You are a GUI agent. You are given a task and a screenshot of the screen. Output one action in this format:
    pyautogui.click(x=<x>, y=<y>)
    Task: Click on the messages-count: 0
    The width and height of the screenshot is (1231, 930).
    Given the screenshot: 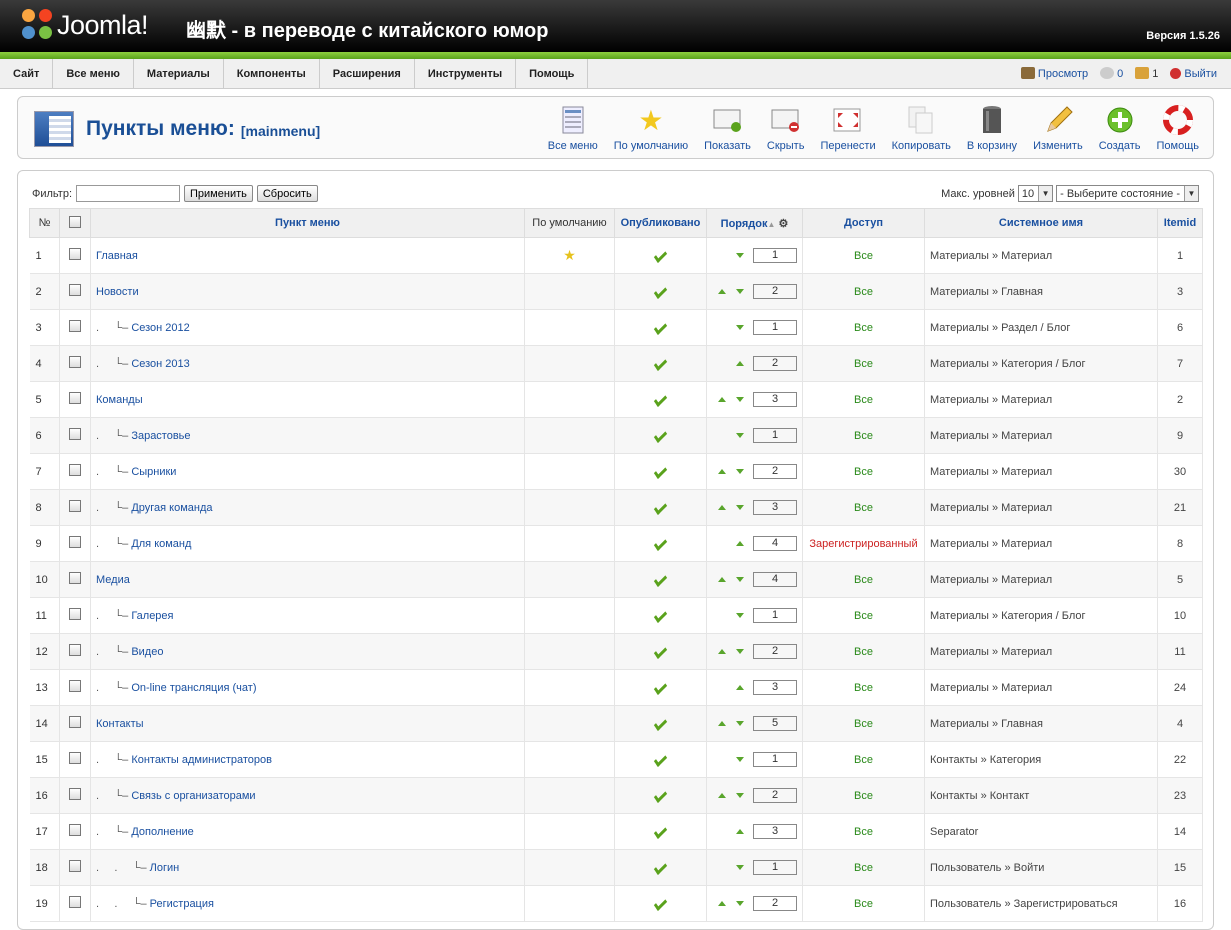 What is the action you would take?
    pyautogui.click(x=1111, y=74)
    